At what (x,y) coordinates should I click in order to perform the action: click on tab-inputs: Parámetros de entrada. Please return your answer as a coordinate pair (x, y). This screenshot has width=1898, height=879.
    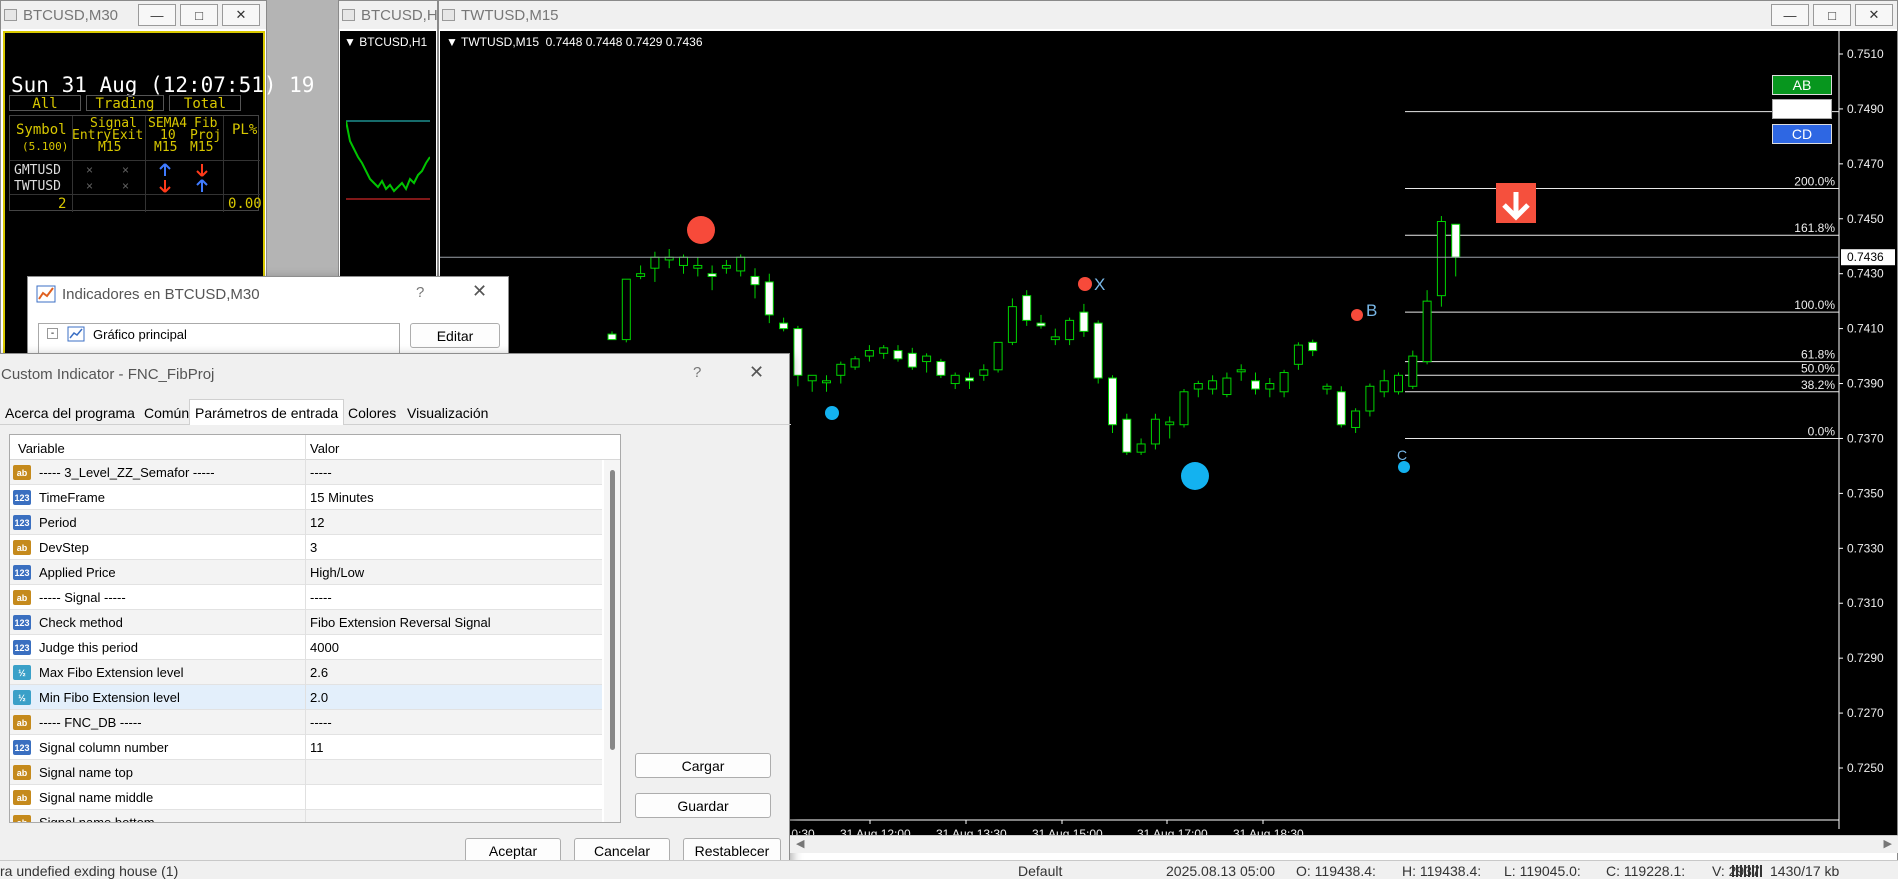
    Looking at the image, I should click on (267, 412).